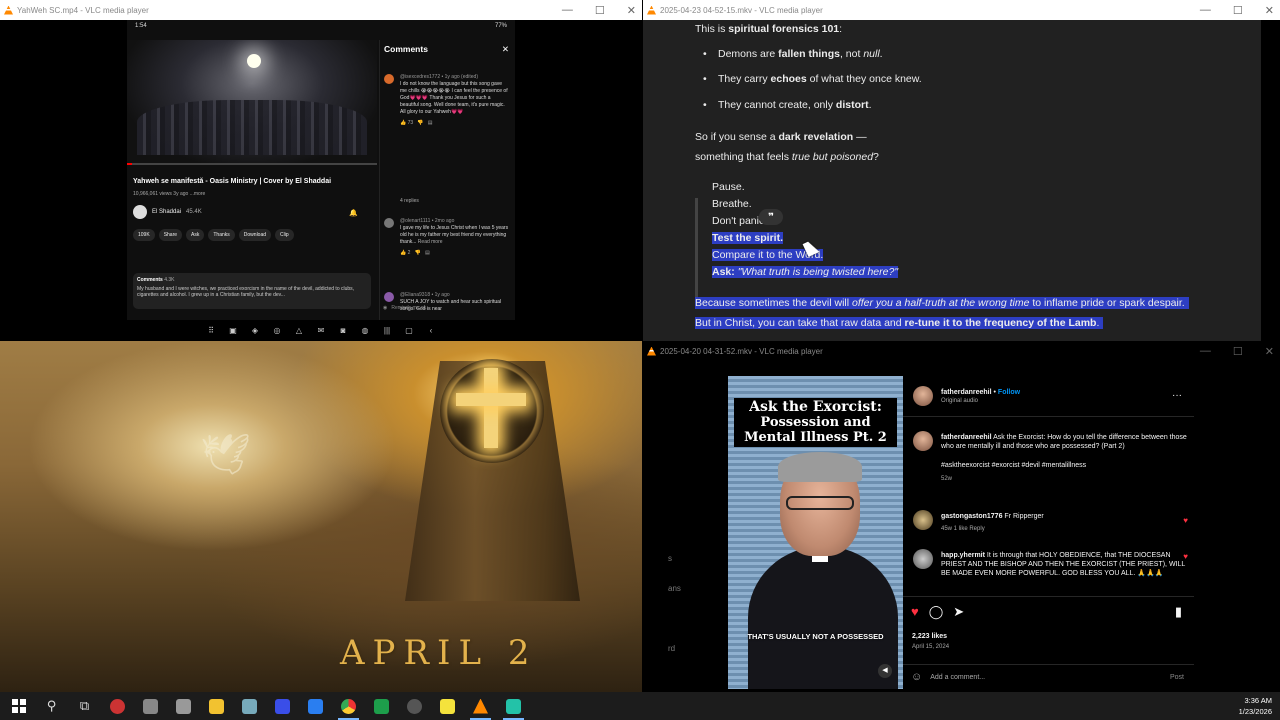  Describe the element at coordinates (255, 330) in the screenshot. I see `app-icon: ◈` at that location.